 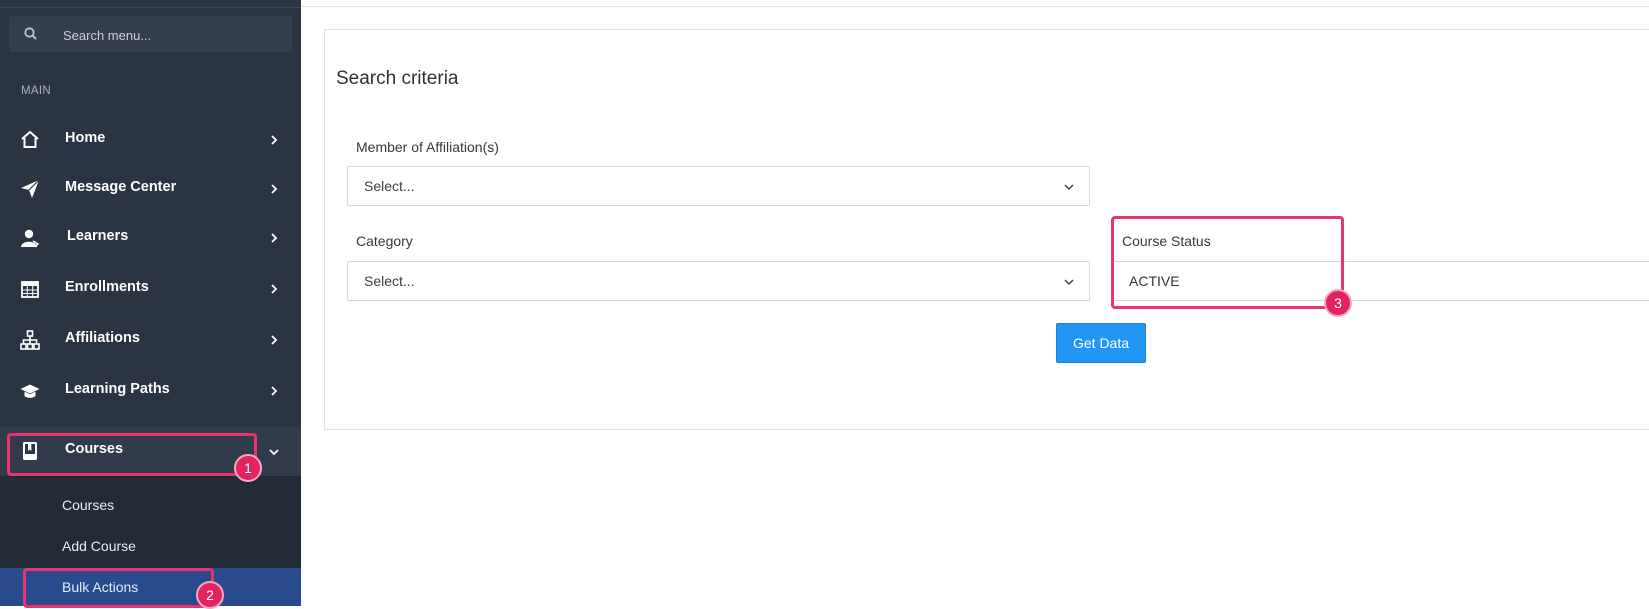 I want to click on header-divider, so click(x=975, y=6).